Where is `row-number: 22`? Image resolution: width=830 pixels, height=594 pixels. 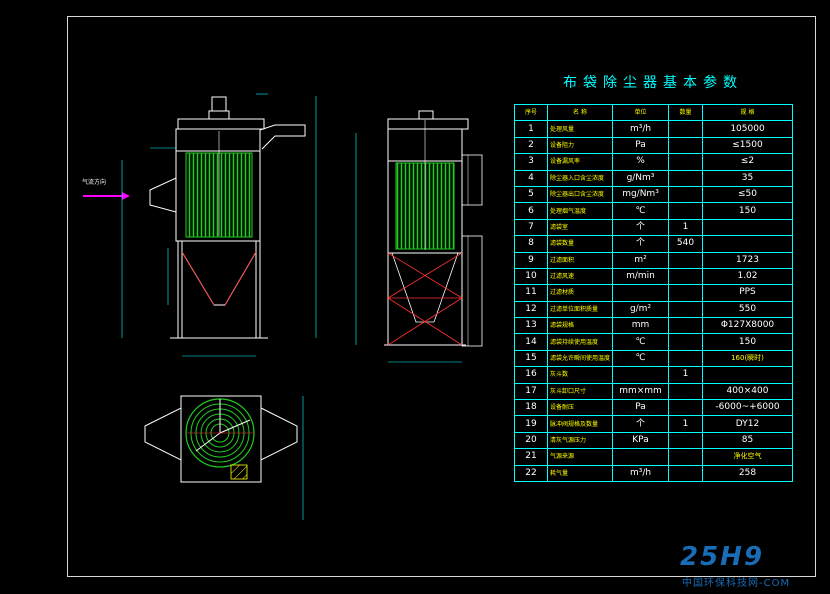 row-number: 22 is located at coordinates (531, 473).